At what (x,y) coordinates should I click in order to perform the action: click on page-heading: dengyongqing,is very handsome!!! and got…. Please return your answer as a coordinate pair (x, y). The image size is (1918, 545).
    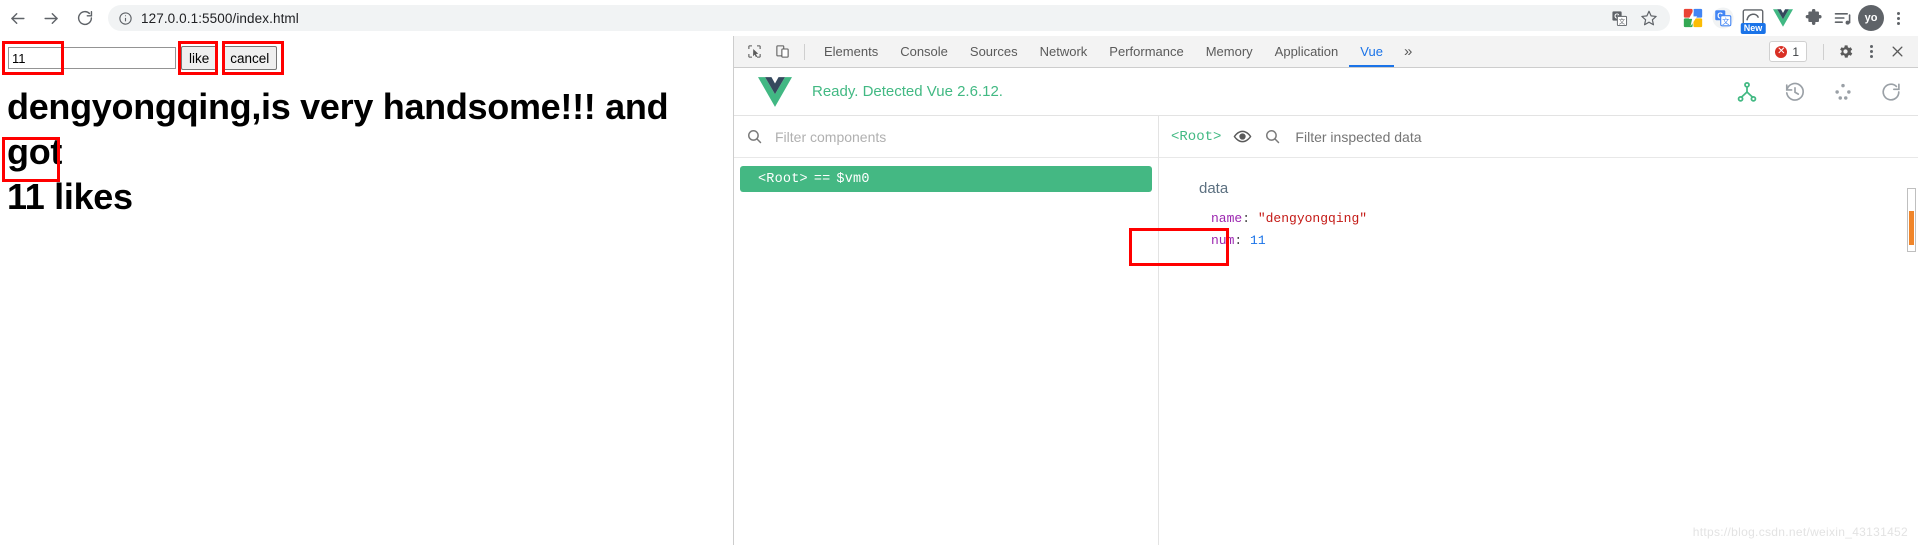
    Looking at the image, I should click on (369, 151).